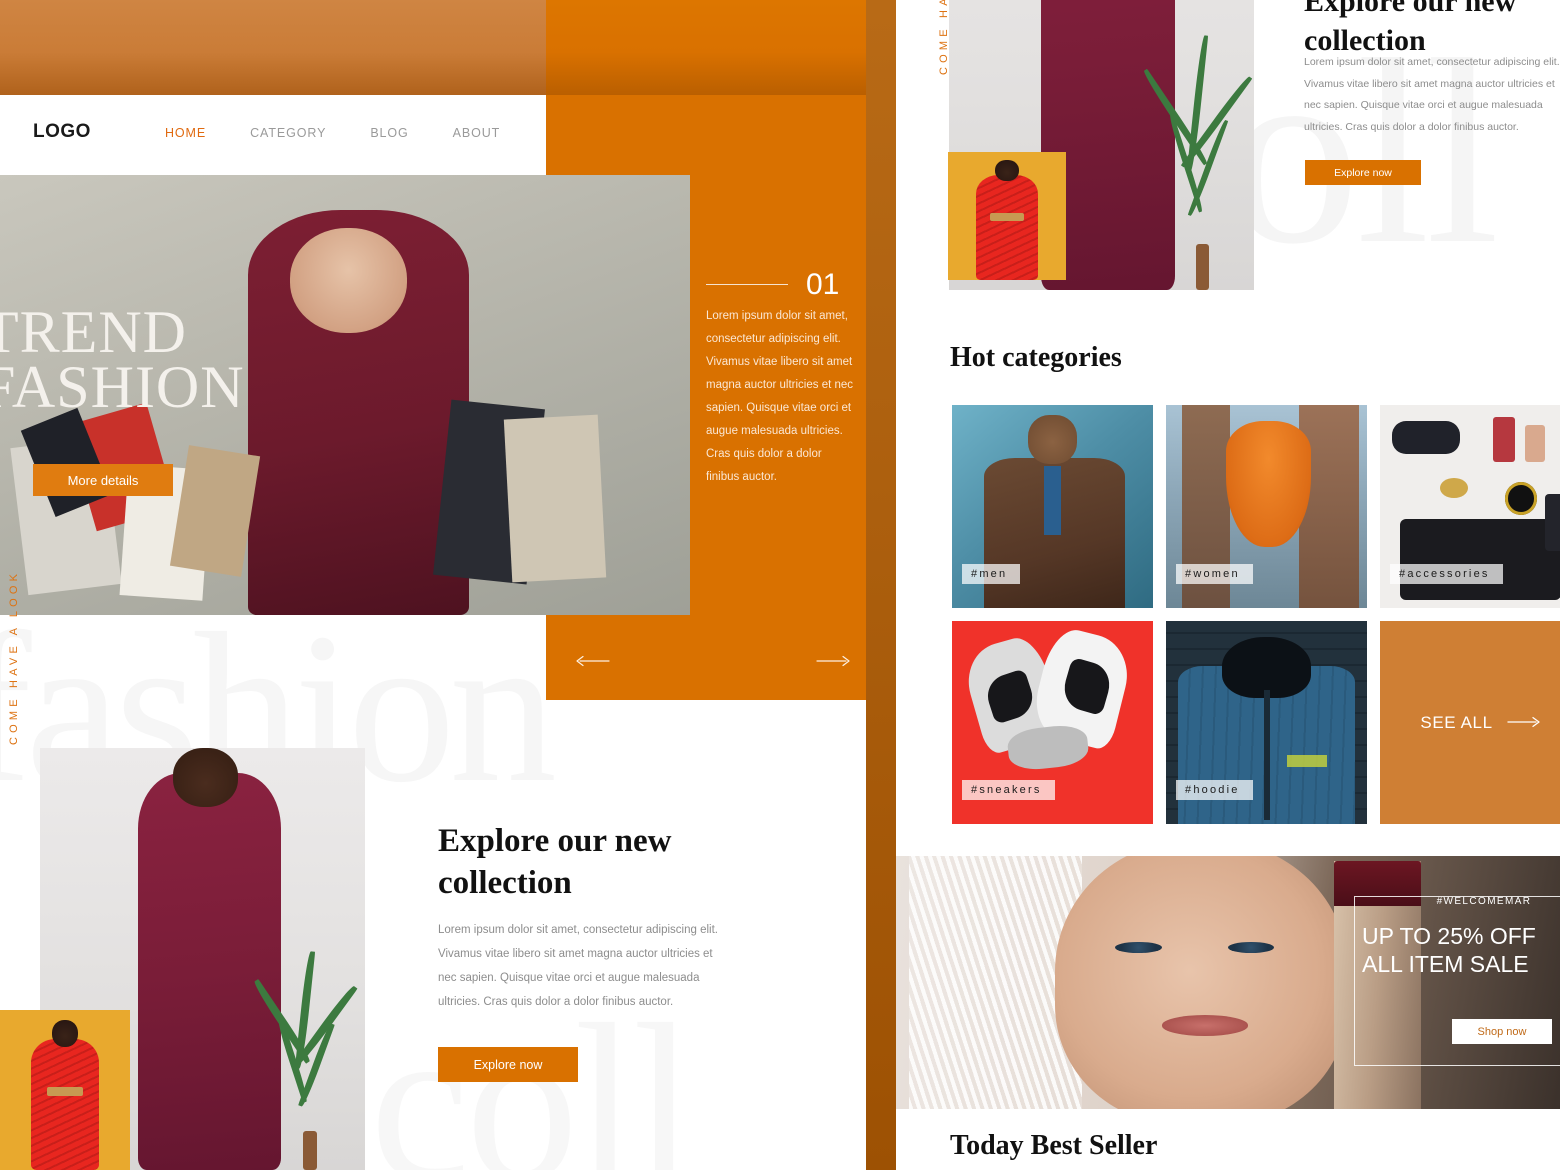 The height and width of the screenshot is (1170, 1560). I want to click on category-tile-sneakers: #sneakers, so click(1052, 722).